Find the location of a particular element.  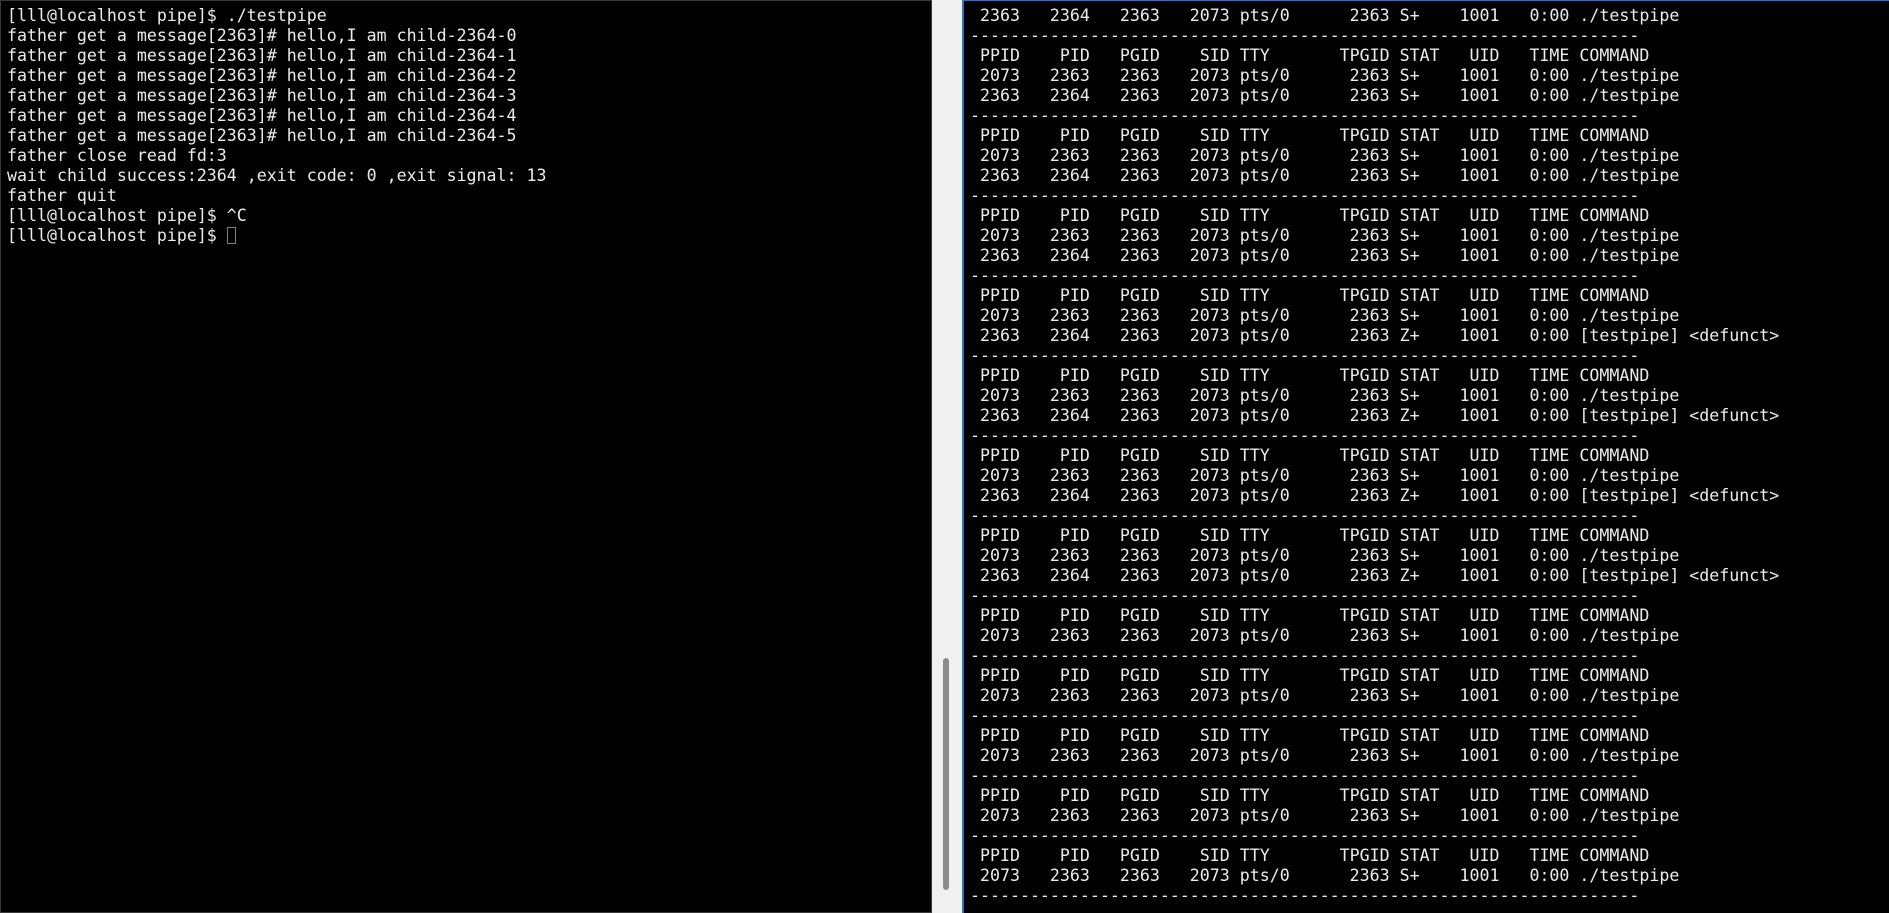

terminal-prompt: [lll@localhost pipe]$ is located at coordinates (117, 235).